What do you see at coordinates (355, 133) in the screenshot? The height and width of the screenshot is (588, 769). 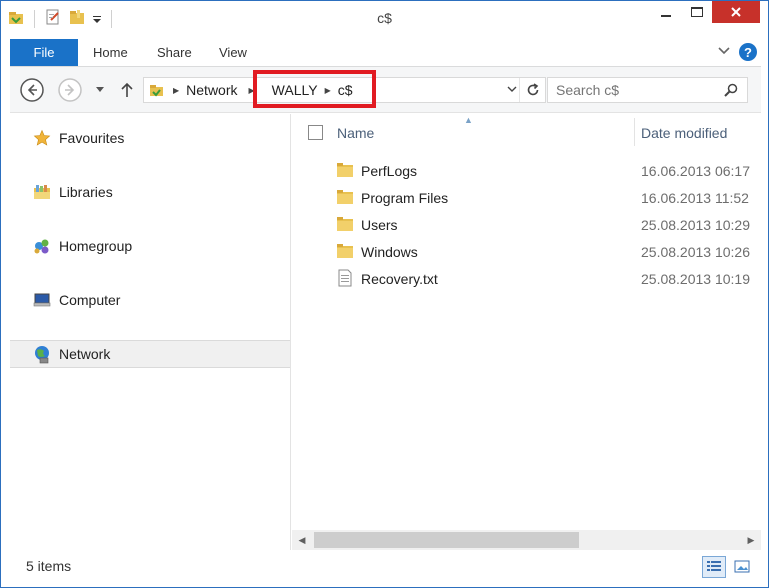 I see `column-name: Name` at bounding box center [355, 133].